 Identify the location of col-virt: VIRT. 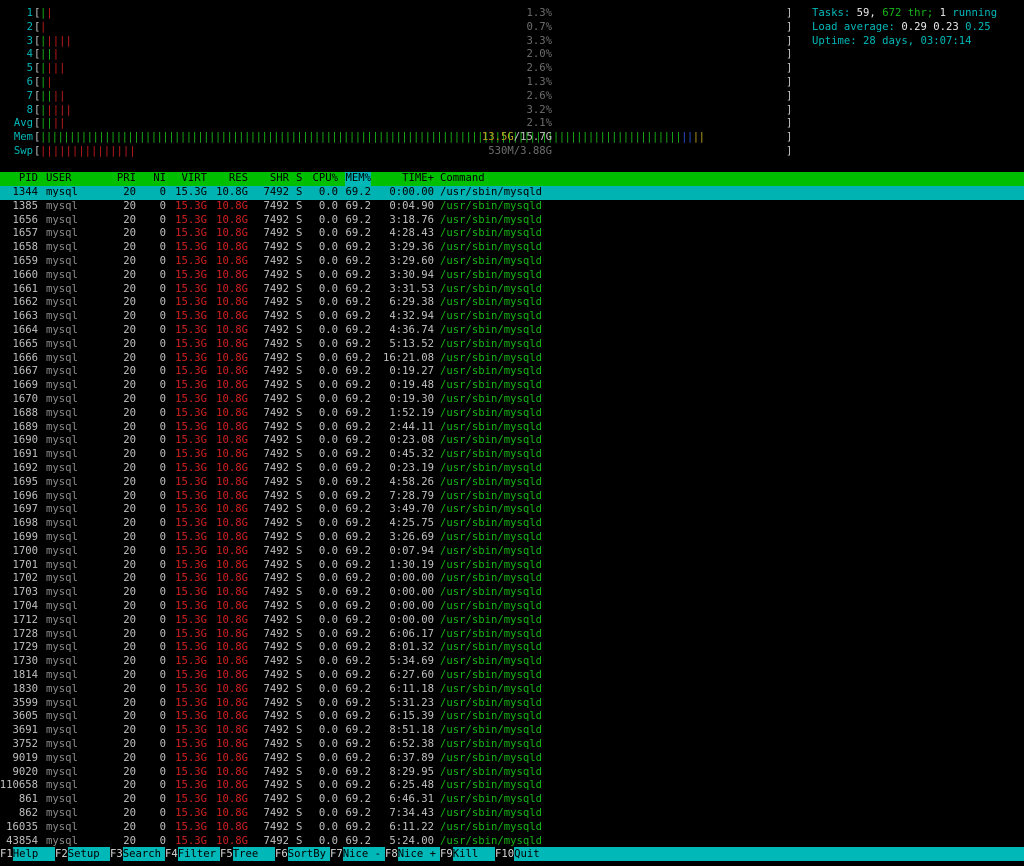
(194, 179).